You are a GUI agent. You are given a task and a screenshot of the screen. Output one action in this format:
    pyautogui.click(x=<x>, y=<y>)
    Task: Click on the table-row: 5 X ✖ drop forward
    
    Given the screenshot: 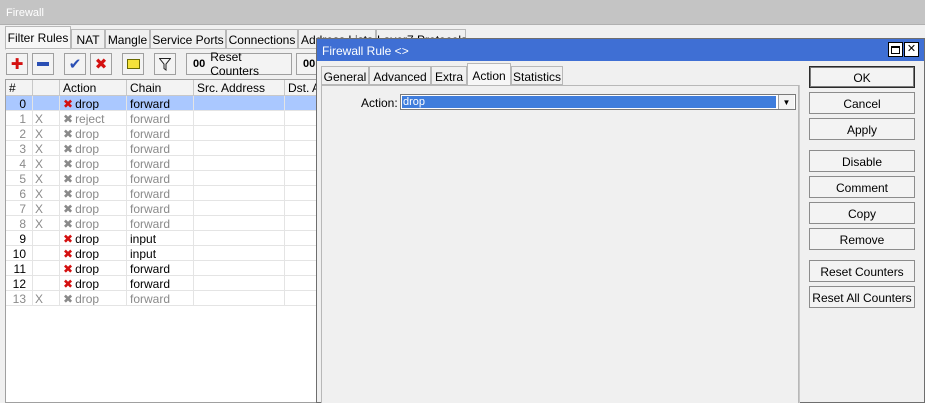 What is the action you would take?
    pyautogui.click(x=163, y=178)
    